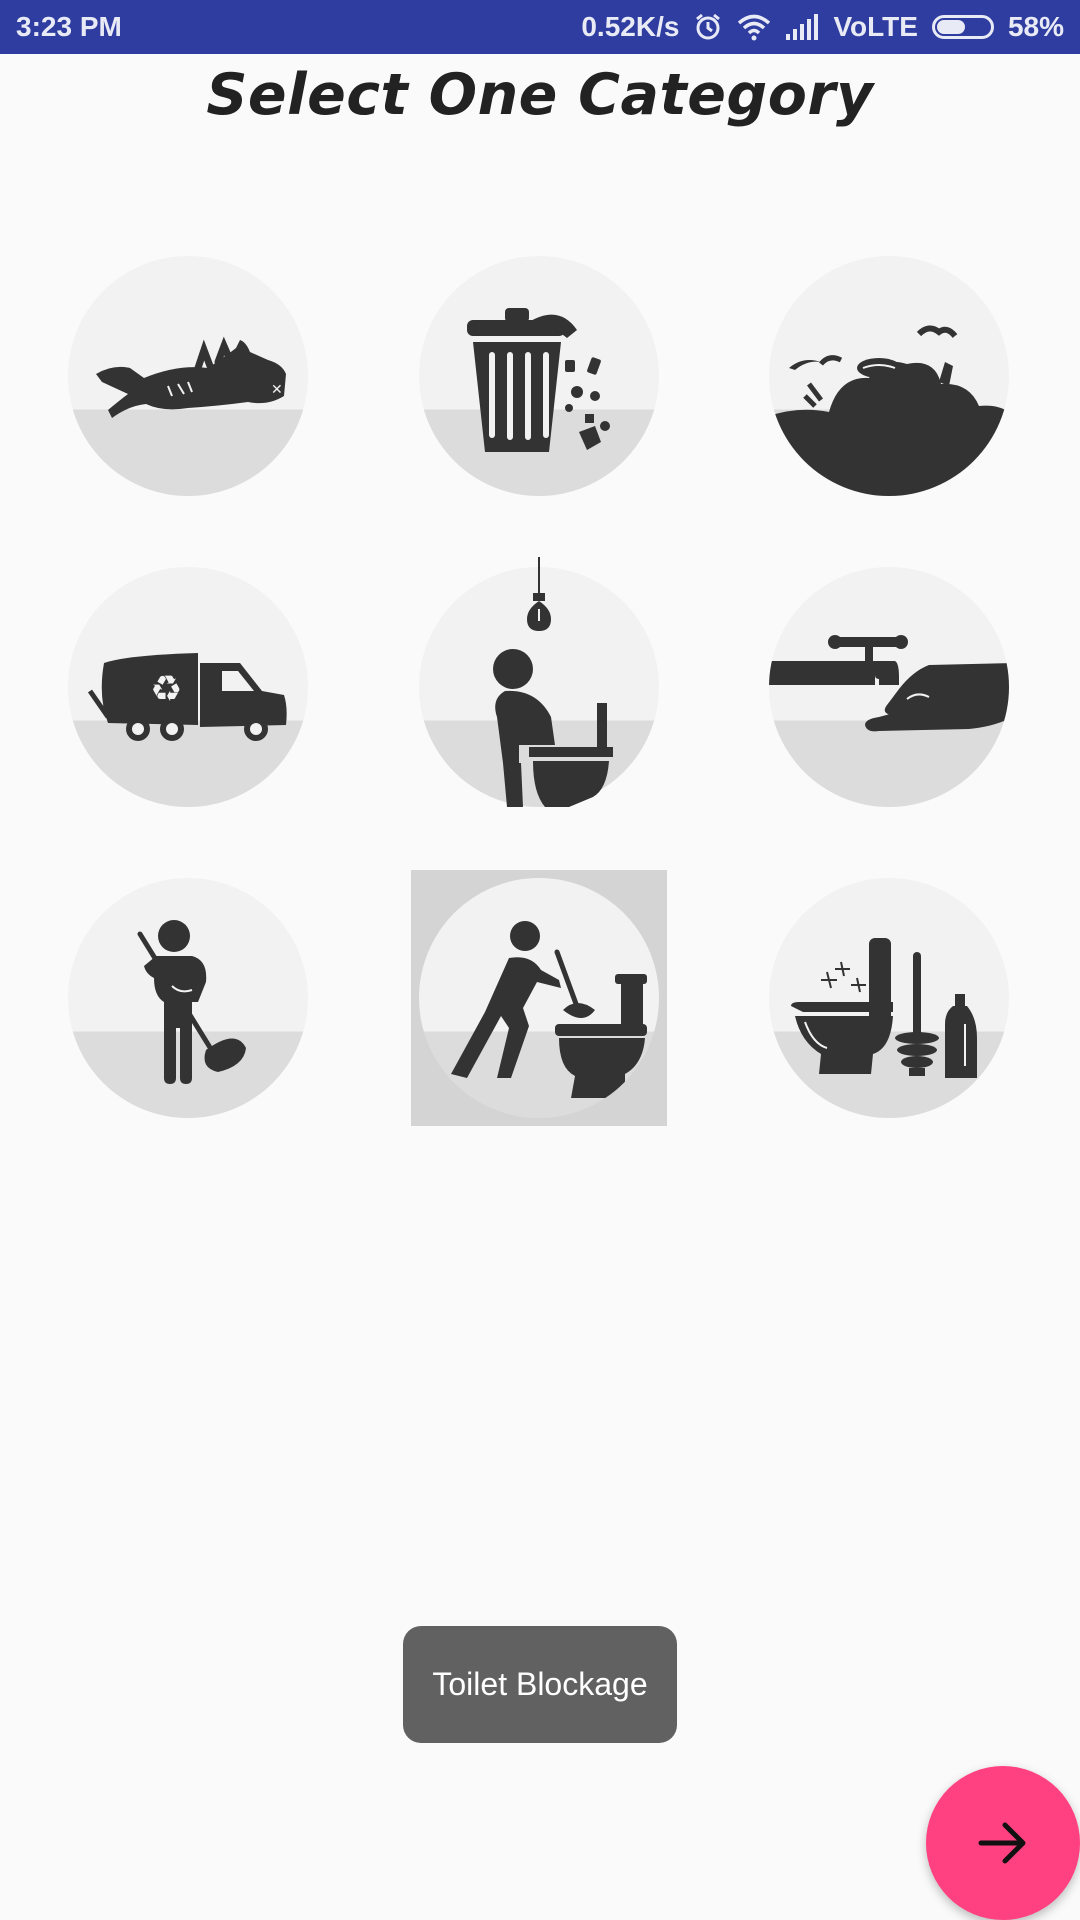  Describe the element at coordinates (553, 682) in the screenshot. I see `no-electricity-toilet-icon` at that location.